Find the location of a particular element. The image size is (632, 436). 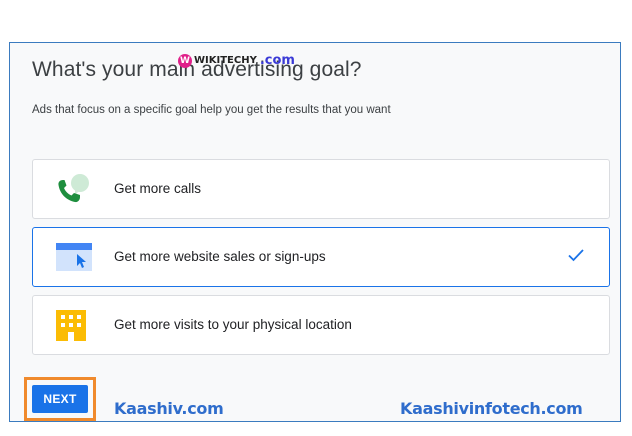

goal-option-website: Get more website sales or sign-ups is located at coordinates (321, 257).